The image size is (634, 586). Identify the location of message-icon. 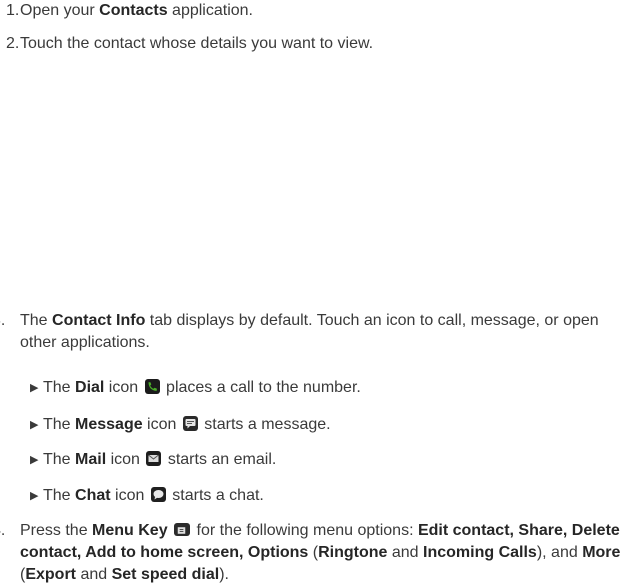
(190, 423).